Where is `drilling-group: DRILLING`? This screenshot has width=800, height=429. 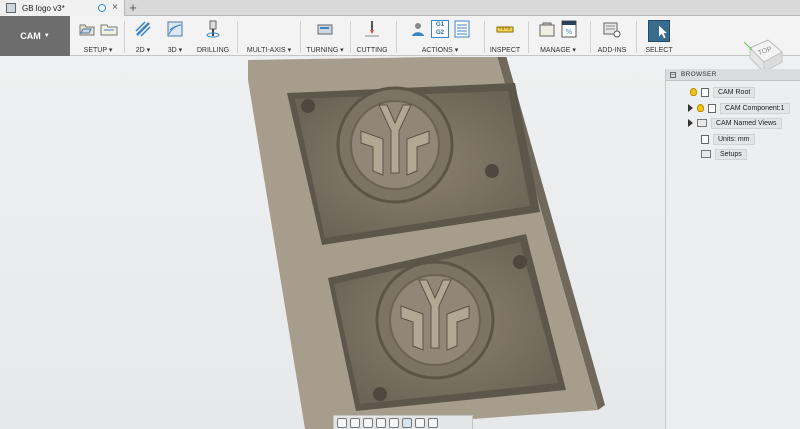 drilling-group: DRILLING is located at coordinates (213, 36).